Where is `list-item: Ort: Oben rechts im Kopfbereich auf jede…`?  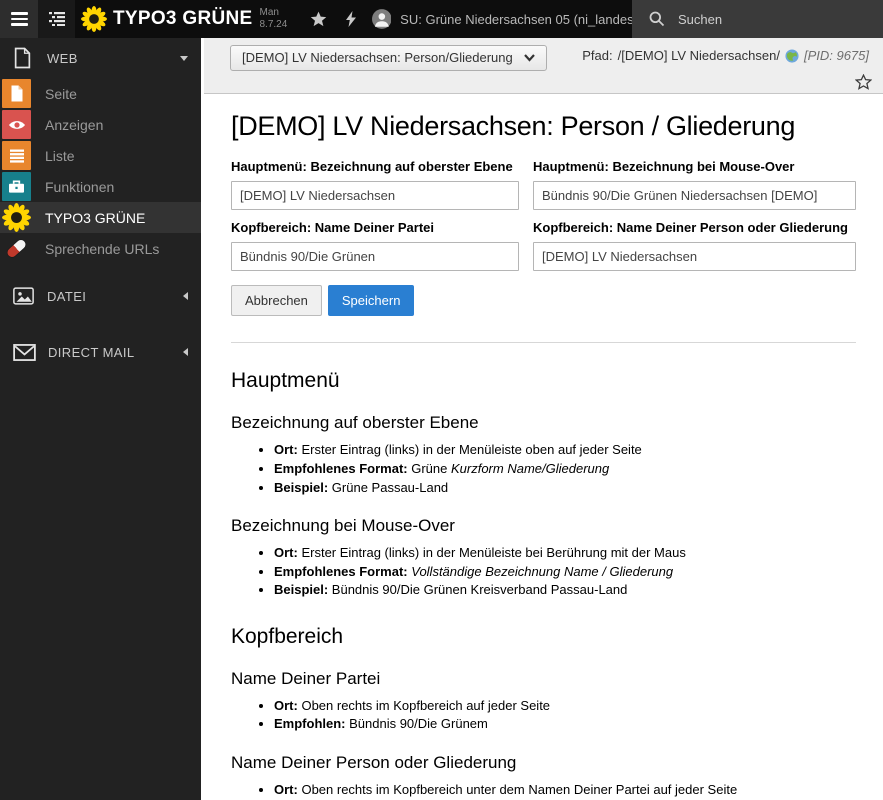 list-item: Ort: Oben rechts im Kopfbereich auf jede… is located at coordinates (565, 706).